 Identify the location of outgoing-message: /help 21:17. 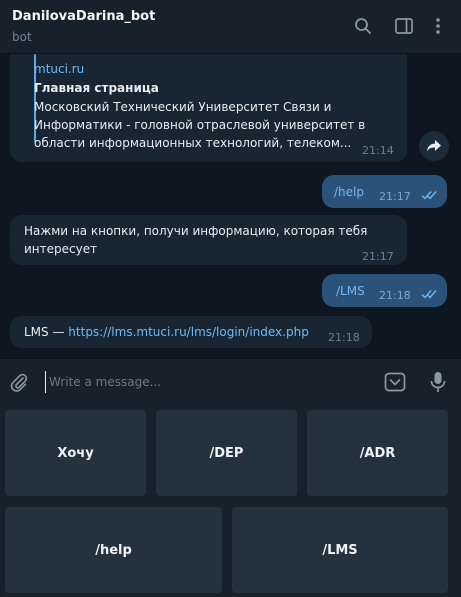
(384, 191).